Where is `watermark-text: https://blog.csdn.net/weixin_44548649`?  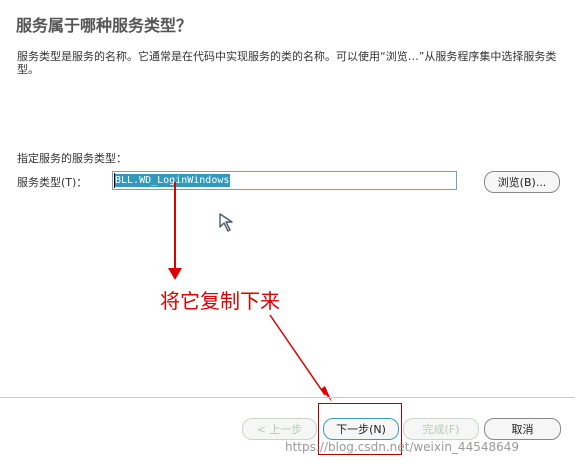
watermark-text: https://blog.csdn.net/weixin_44548649 is located at coordinates (402, 447).